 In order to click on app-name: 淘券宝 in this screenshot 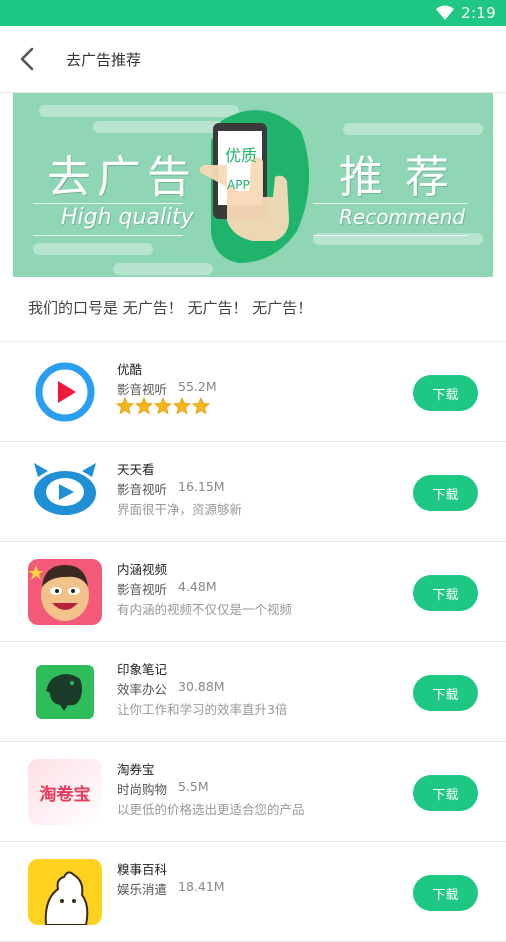, I will do `click(136, 769)`.